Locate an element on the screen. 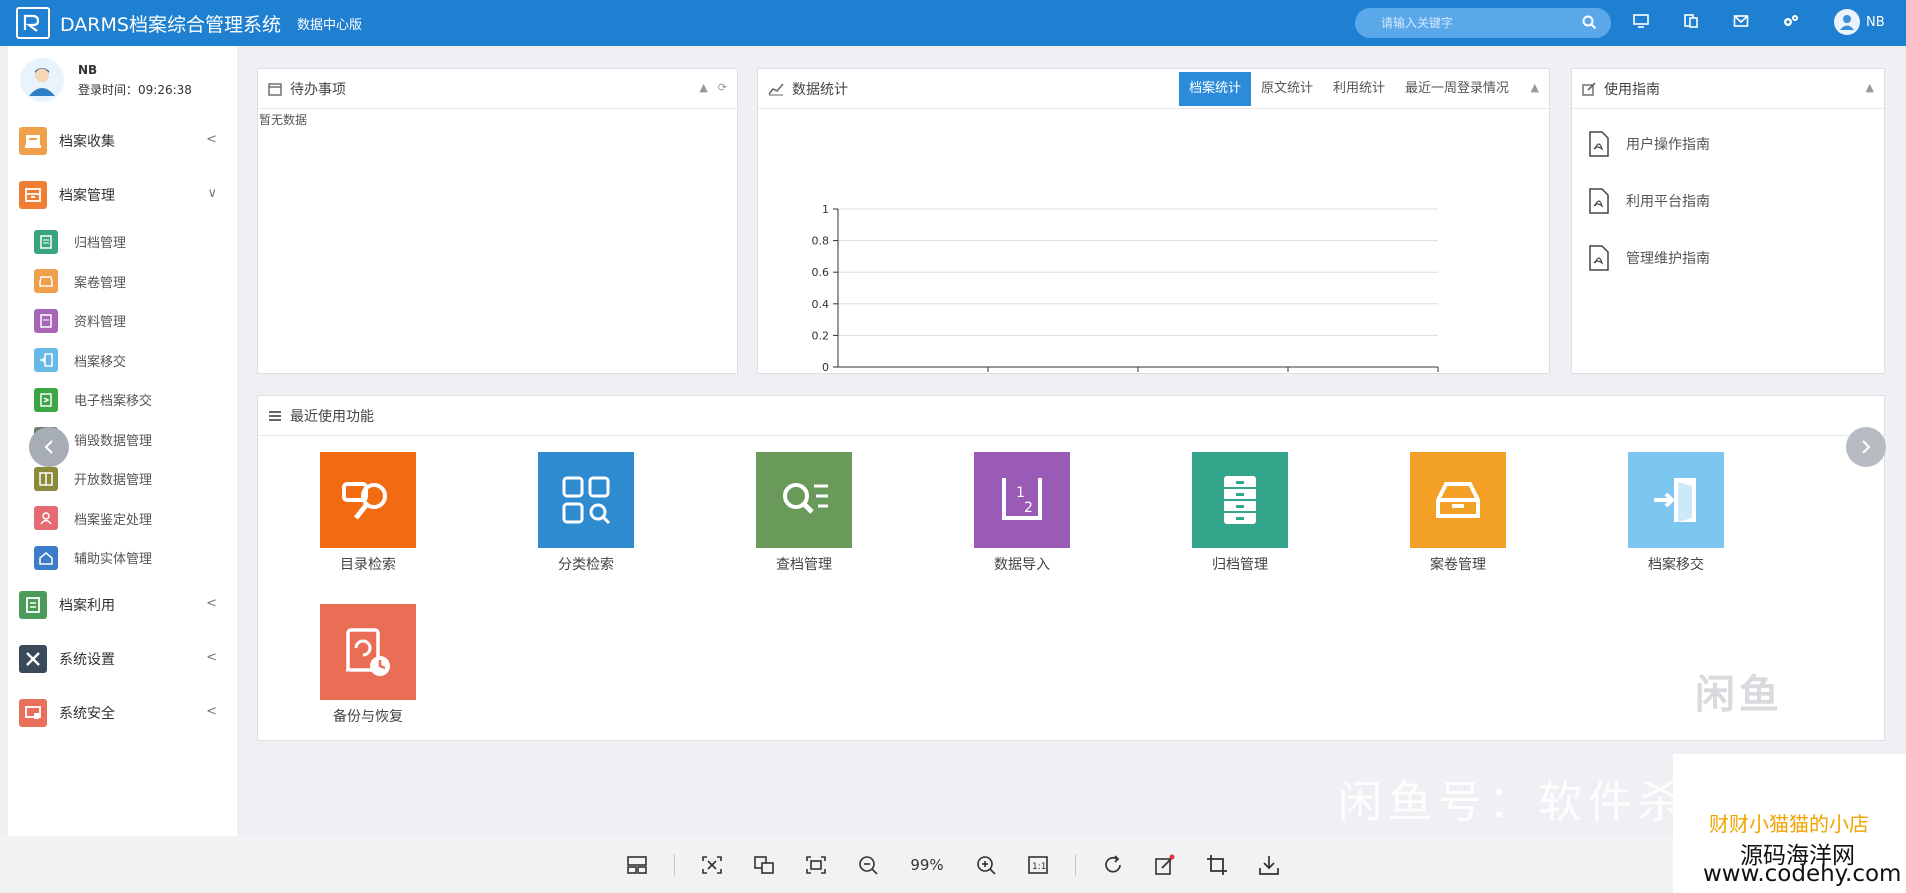 The width and height of the screenshot is (1906, 893). calendar-icon is located at coordinates (275, 89).